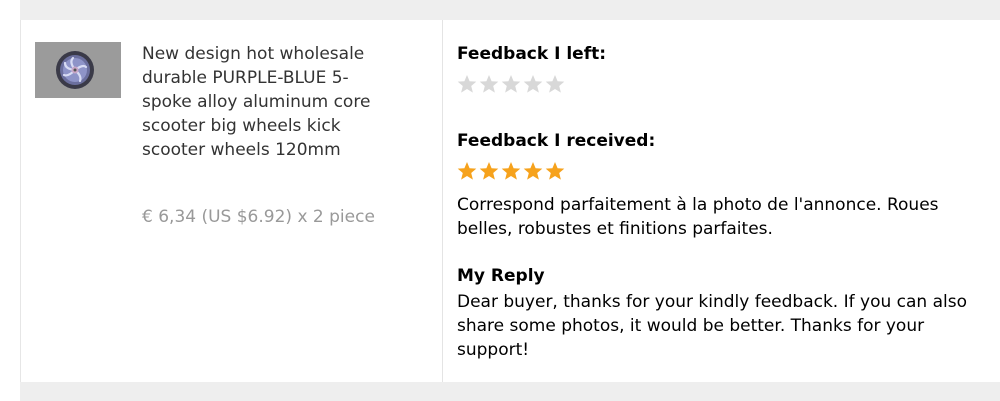 The image size is (1000, 401). I want to click on scooter-wheel-image, so click(78, 70).